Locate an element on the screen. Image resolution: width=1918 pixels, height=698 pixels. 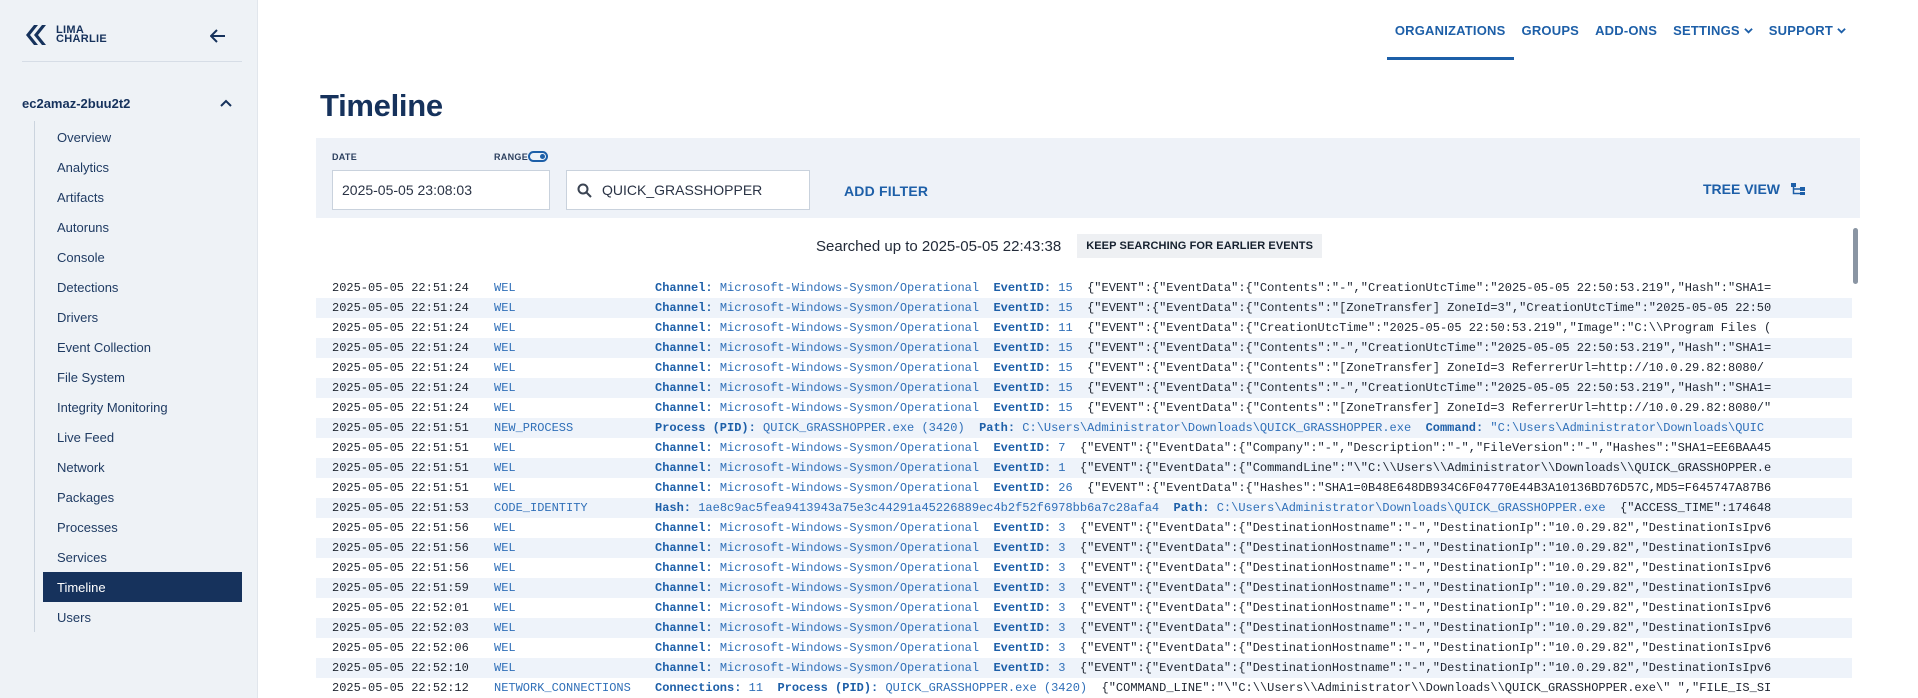
sidebar-item-autoruns: Autoruns is located at coordinates (142, 227).